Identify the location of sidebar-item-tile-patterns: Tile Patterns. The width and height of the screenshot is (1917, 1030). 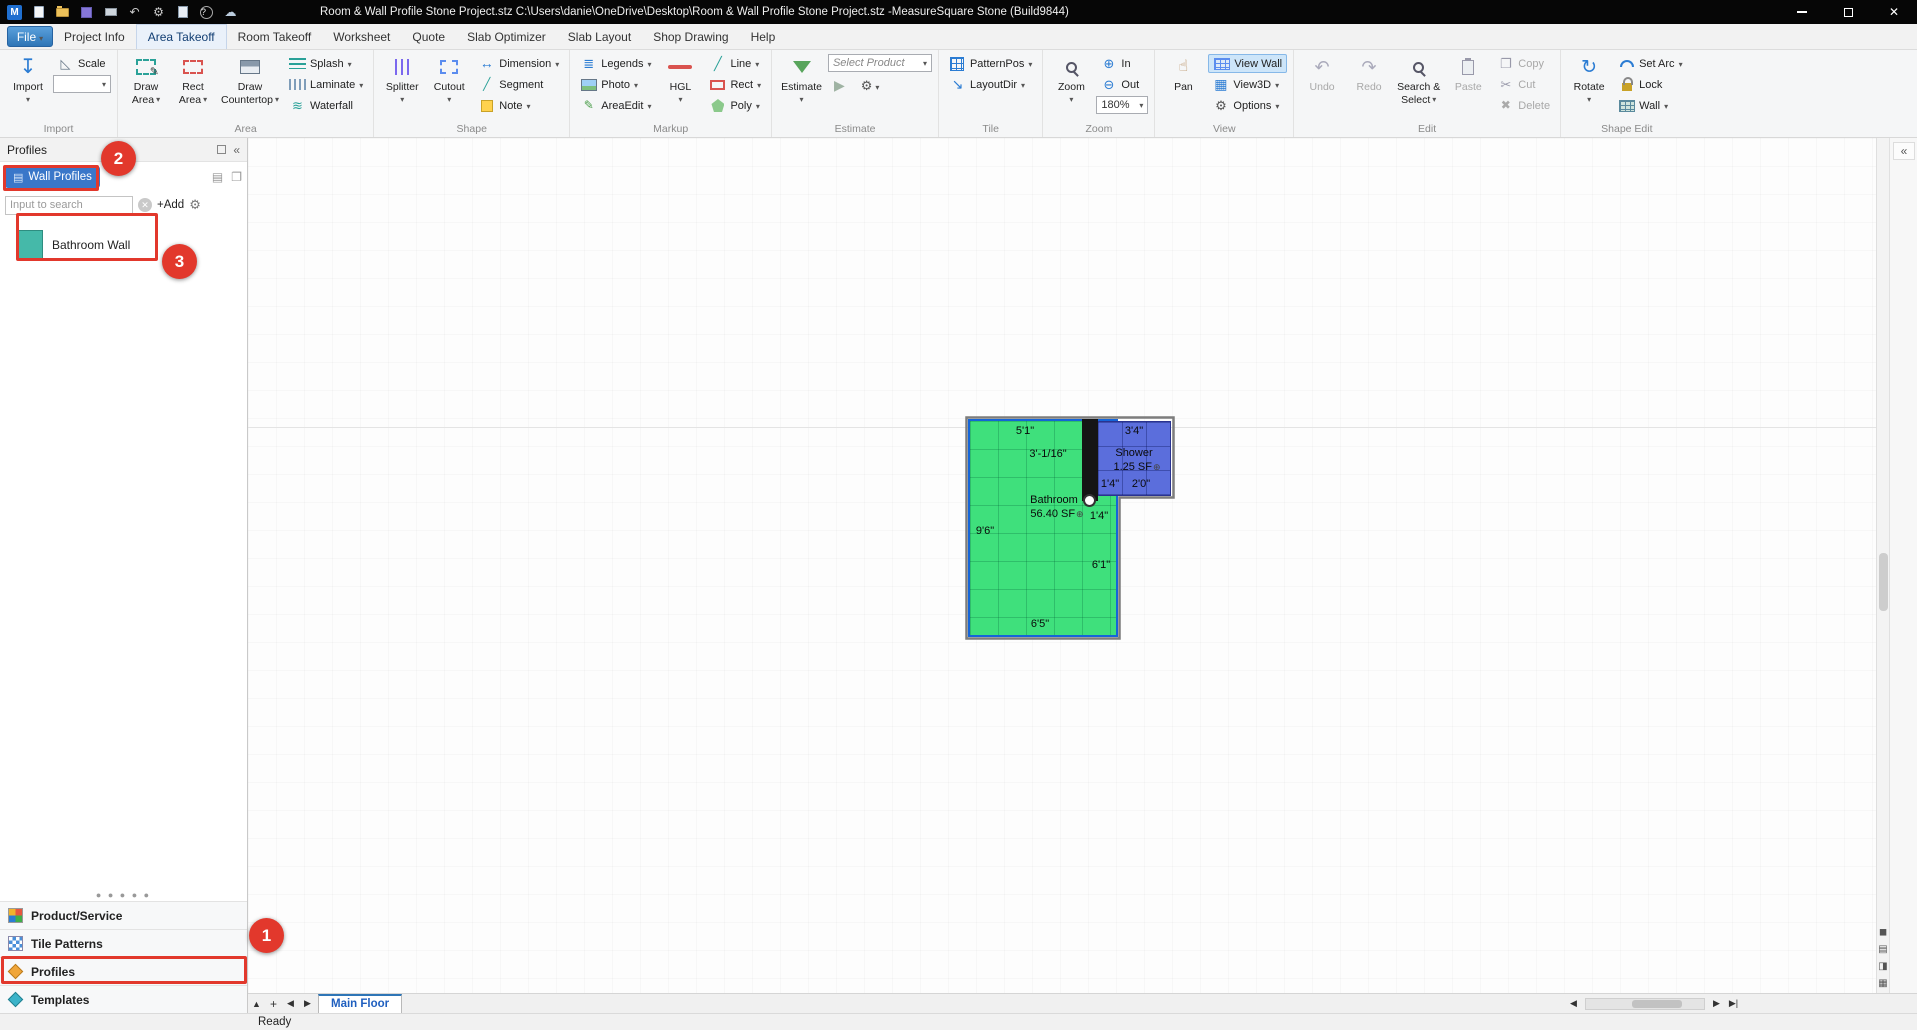
(123, 943).